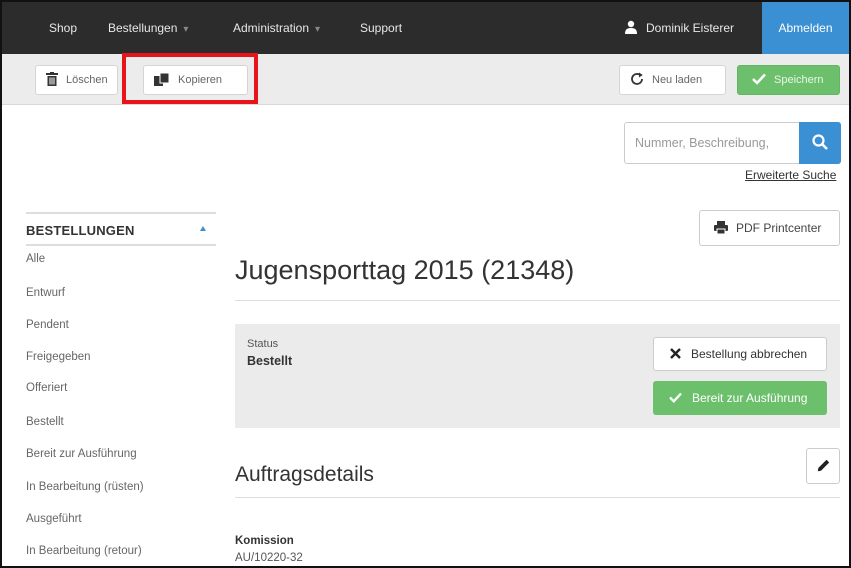 This screenshot has height=568, width=851. Describe the element at coordinates (270, 361) in the screenshot. I see `status-value: Bestellt` at that location.